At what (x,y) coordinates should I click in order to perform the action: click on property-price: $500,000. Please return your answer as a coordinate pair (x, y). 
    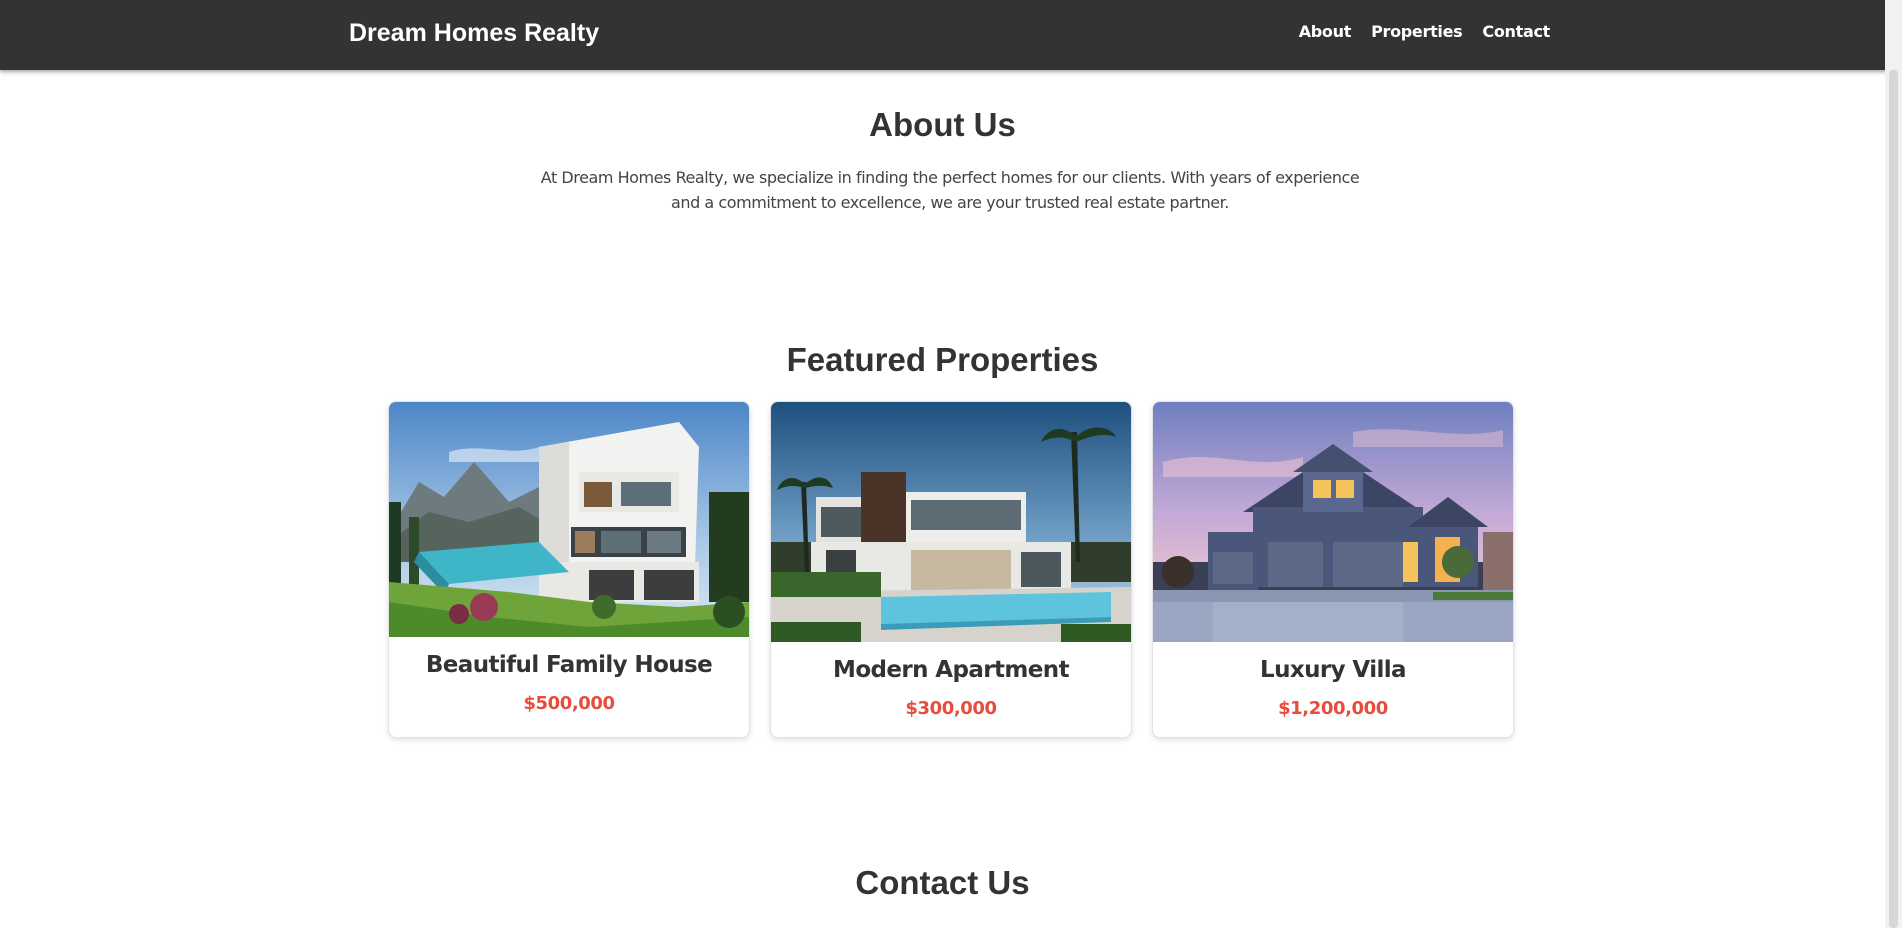
    Looking at the image, I should click on (569, 703).